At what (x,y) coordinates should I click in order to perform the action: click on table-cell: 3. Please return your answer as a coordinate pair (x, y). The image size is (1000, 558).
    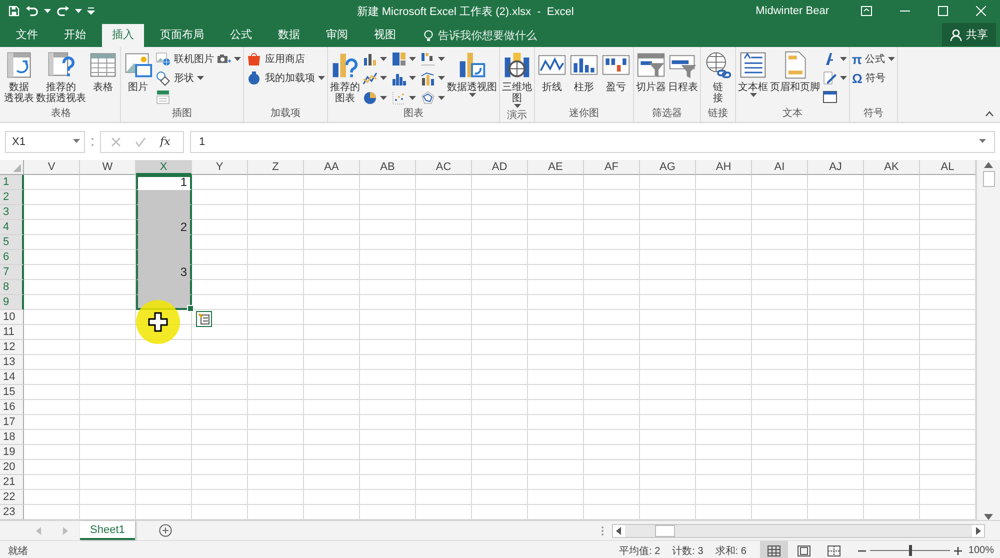
    Looking at the image, I should click on (164, 272).